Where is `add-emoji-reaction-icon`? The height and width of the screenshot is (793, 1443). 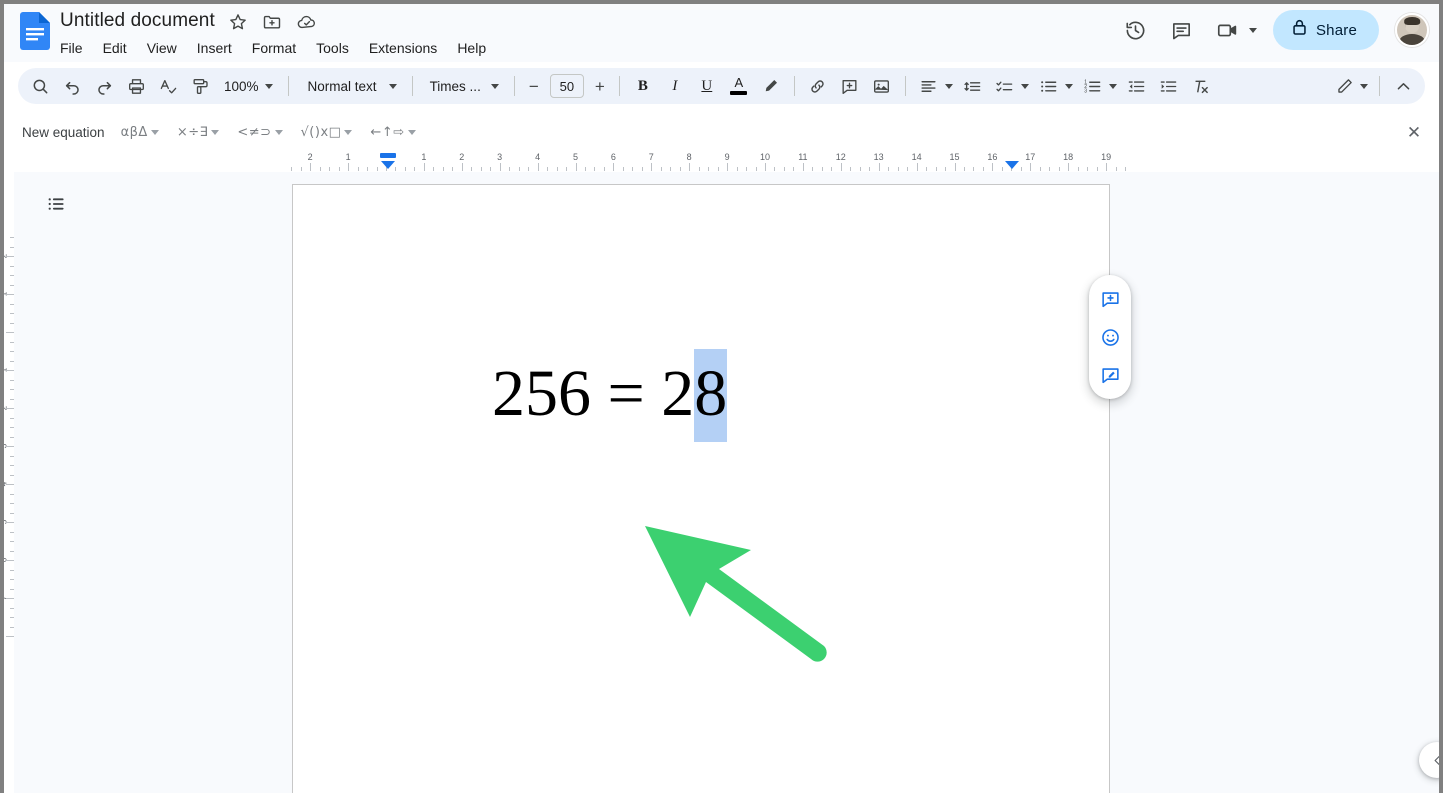 add-emoji-reaction-icon is located at coordinates (1110, 337).